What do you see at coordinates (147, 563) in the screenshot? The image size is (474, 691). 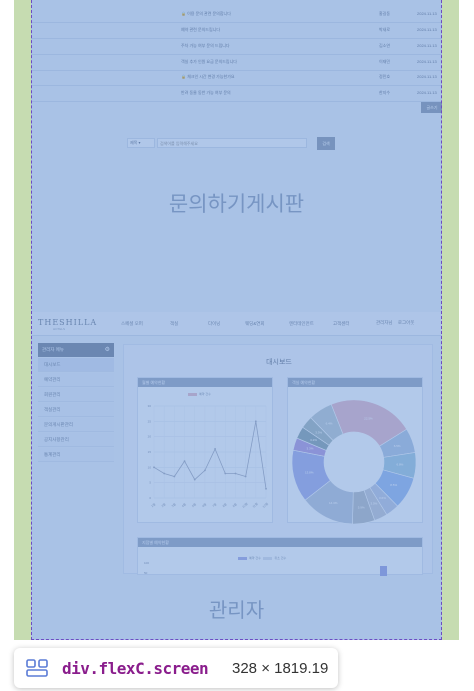 I see `bar-y-tick: 100` at bounding box center [147, 563].